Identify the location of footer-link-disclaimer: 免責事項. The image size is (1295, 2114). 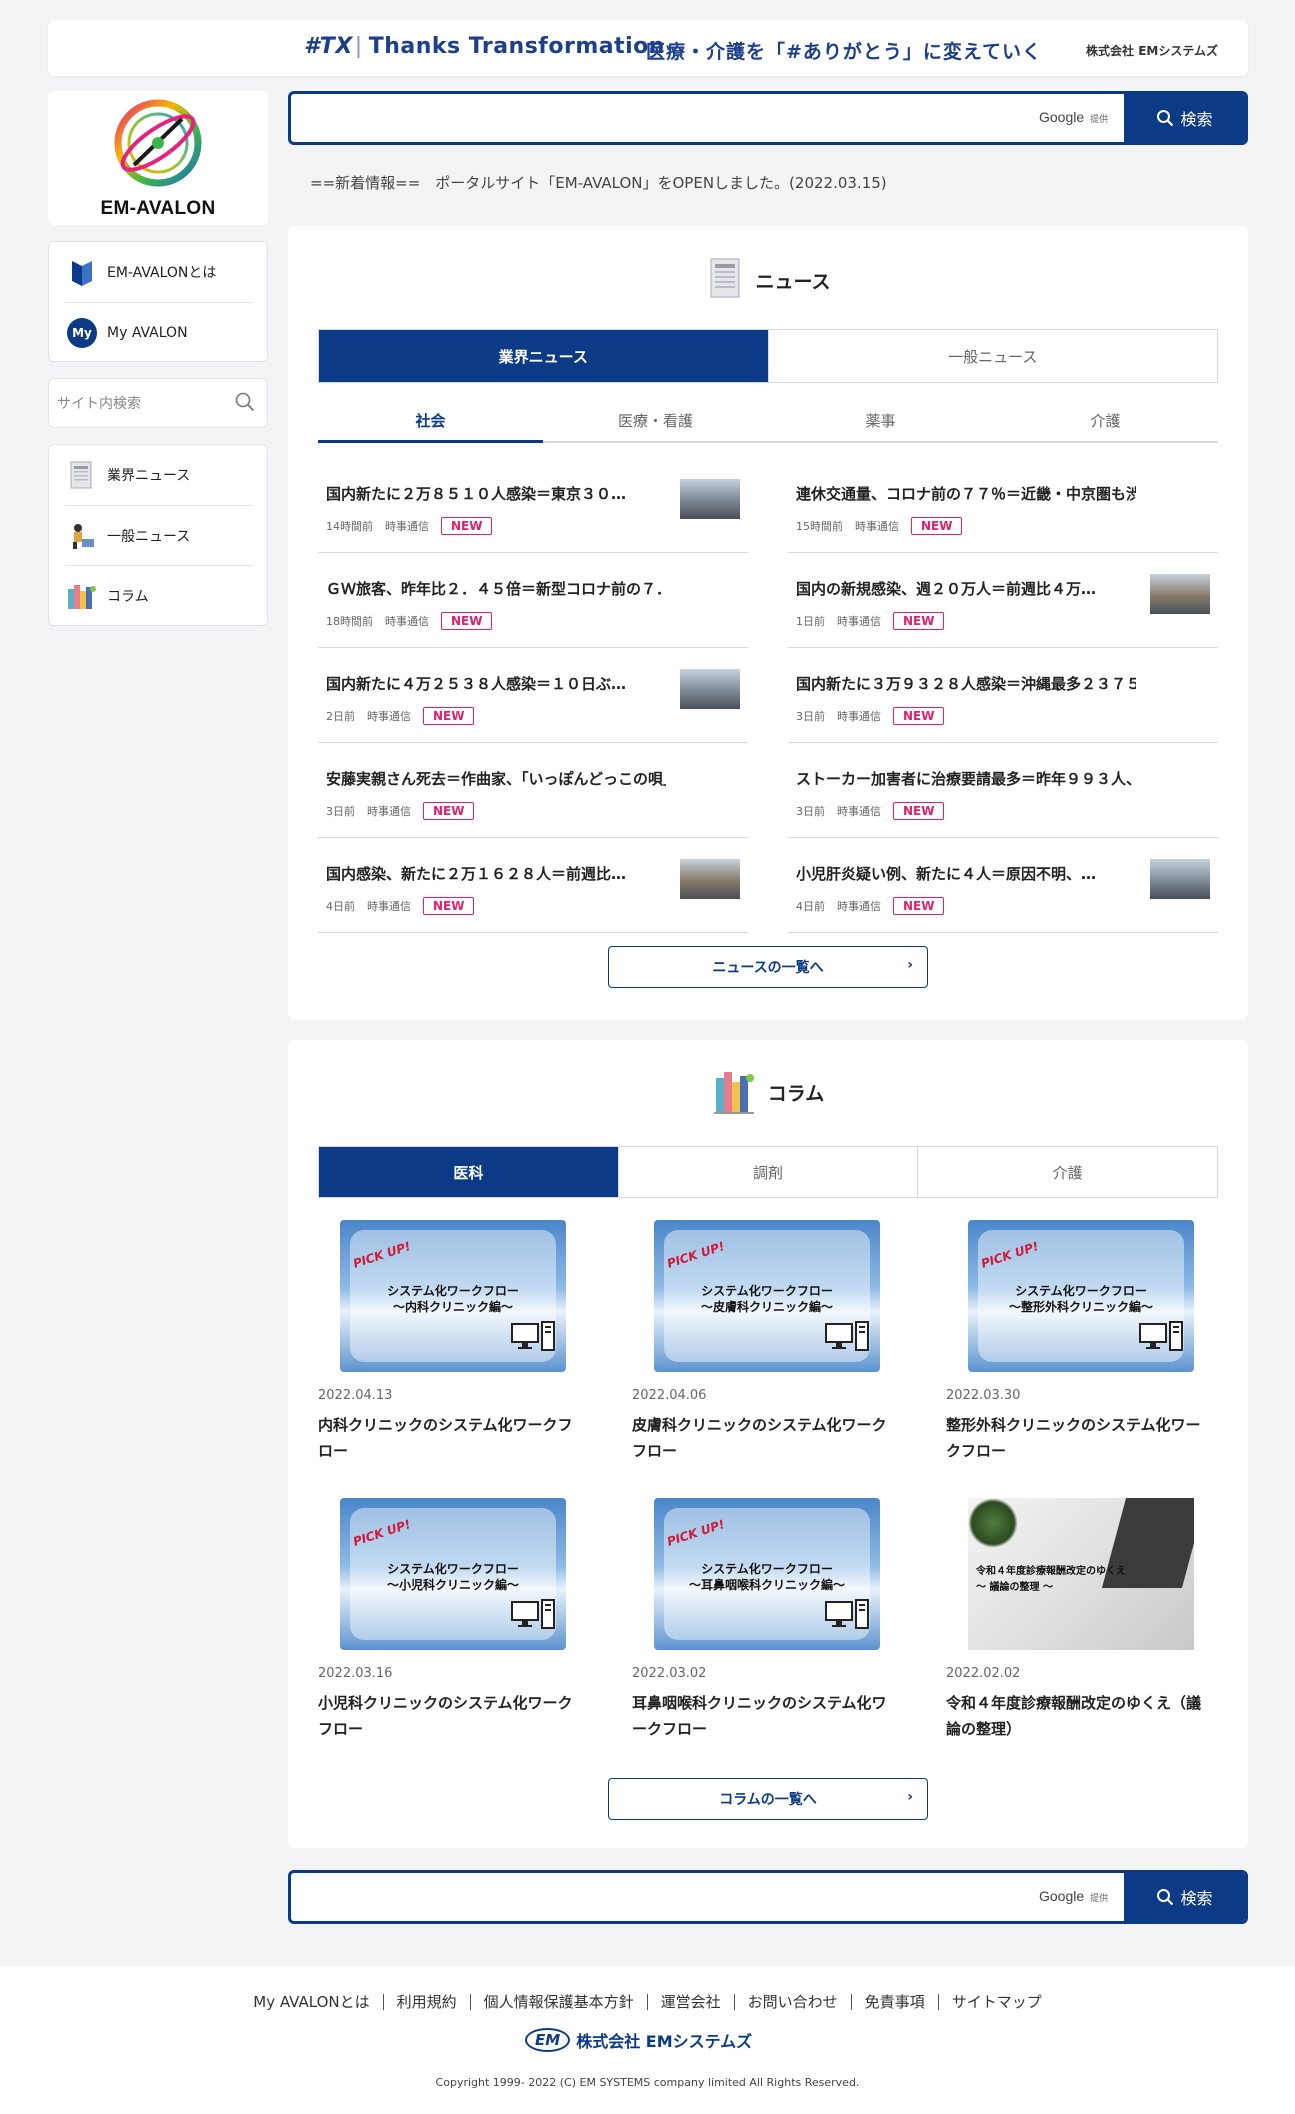
(894, 2002).